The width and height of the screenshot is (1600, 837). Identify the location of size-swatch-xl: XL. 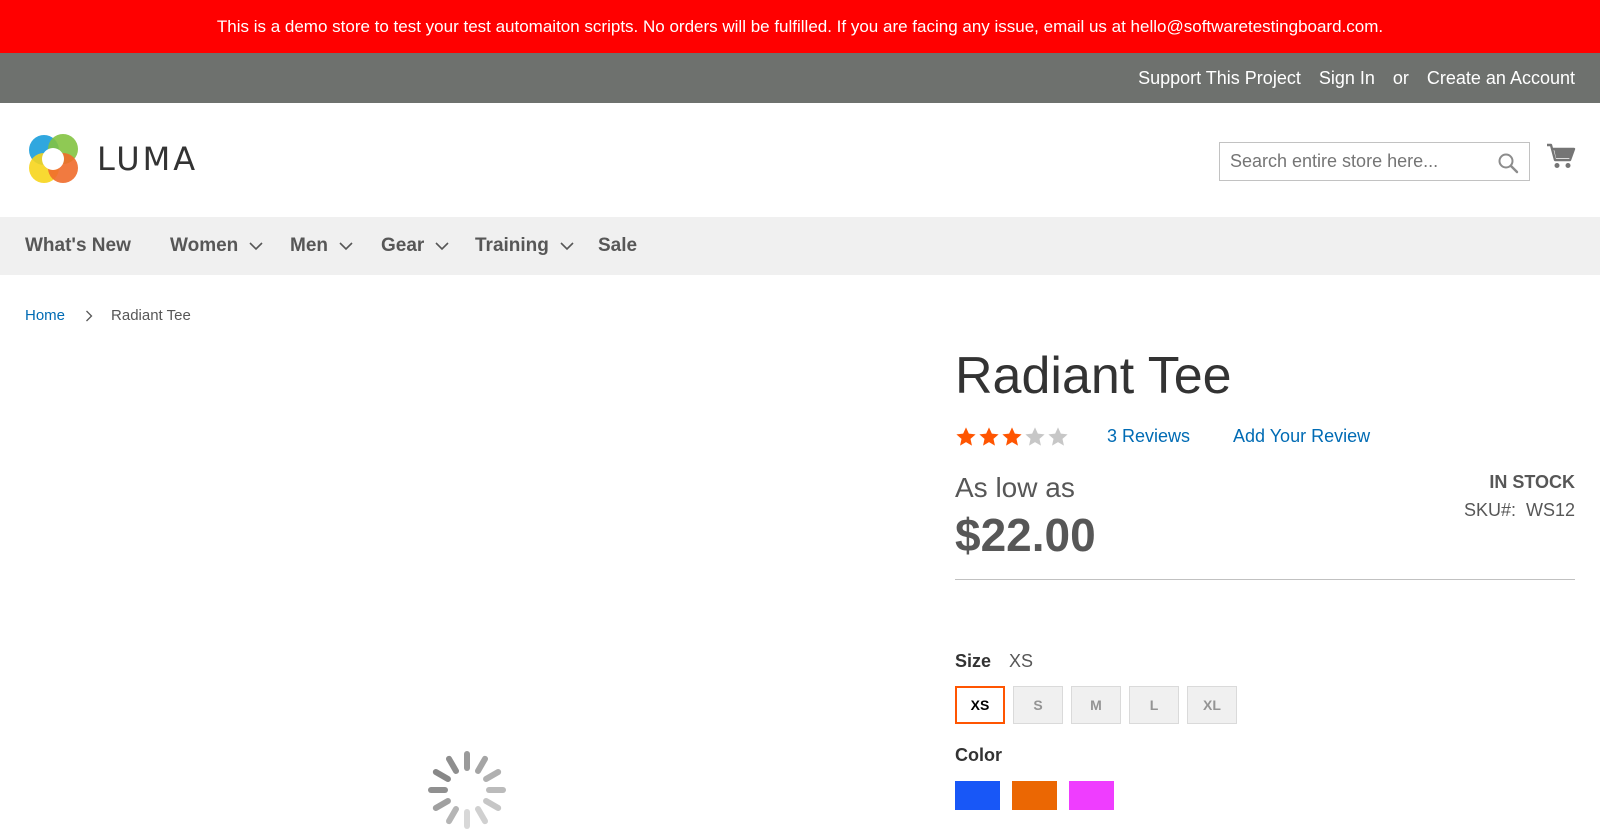
(1212, 705).